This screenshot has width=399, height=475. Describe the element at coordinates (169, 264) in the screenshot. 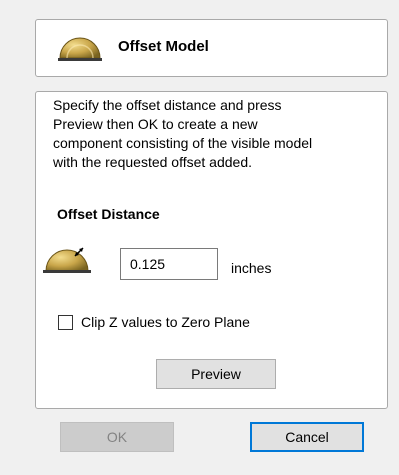

I see `offset-distance-input` at that location.